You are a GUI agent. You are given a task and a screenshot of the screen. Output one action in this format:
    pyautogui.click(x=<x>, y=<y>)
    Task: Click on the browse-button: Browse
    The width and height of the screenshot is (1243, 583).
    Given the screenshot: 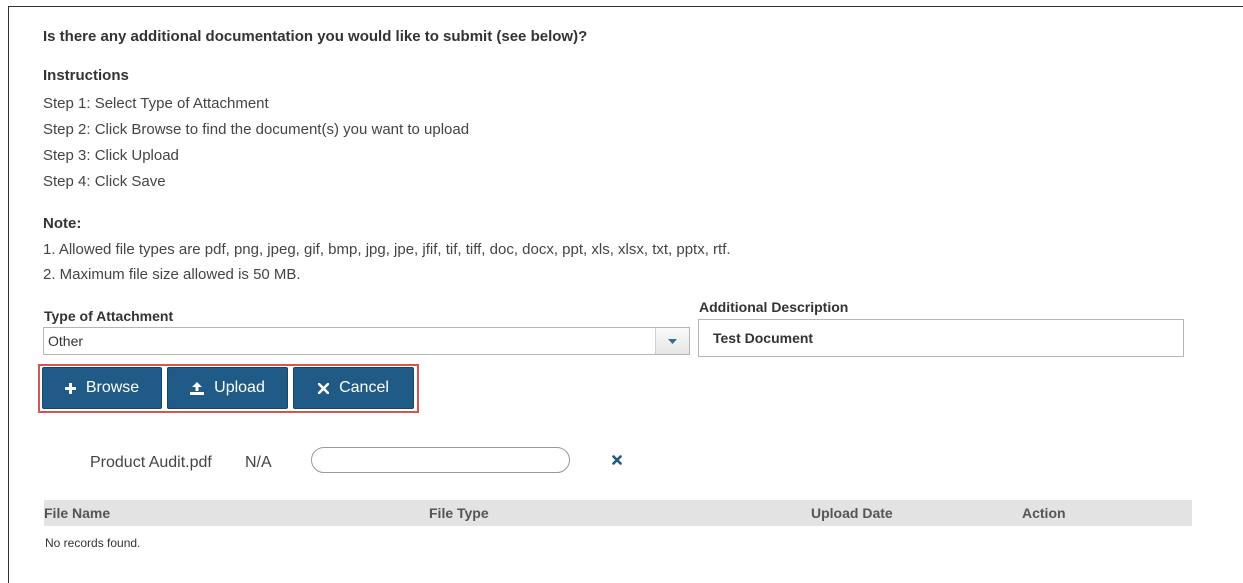 What is the action you would take?
    pyautogui.click(x=102, y=388)
    